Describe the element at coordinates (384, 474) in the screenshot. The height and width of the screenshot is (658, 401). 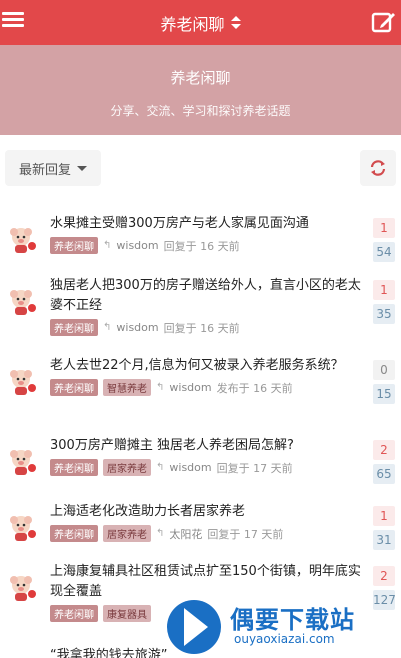
I see `view-count: 65` at that location.